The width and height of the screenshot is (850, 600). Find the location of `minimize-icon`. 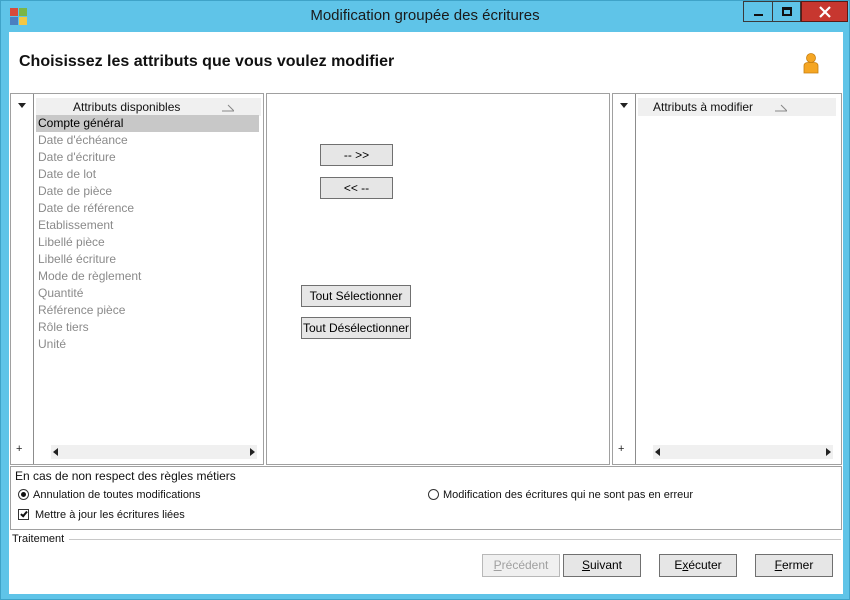

minimize-icon is located at coordinates (758, 15).